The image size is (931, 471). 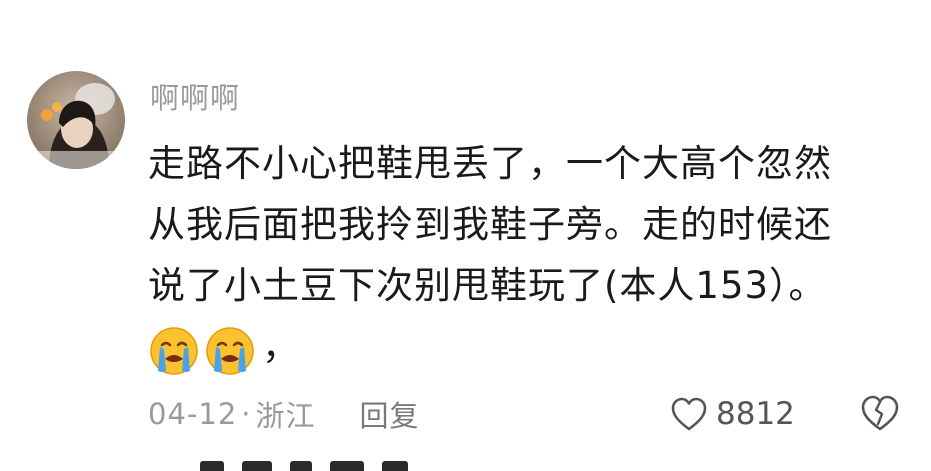 I want to click on dislike-button, so click(x=880, y=413).